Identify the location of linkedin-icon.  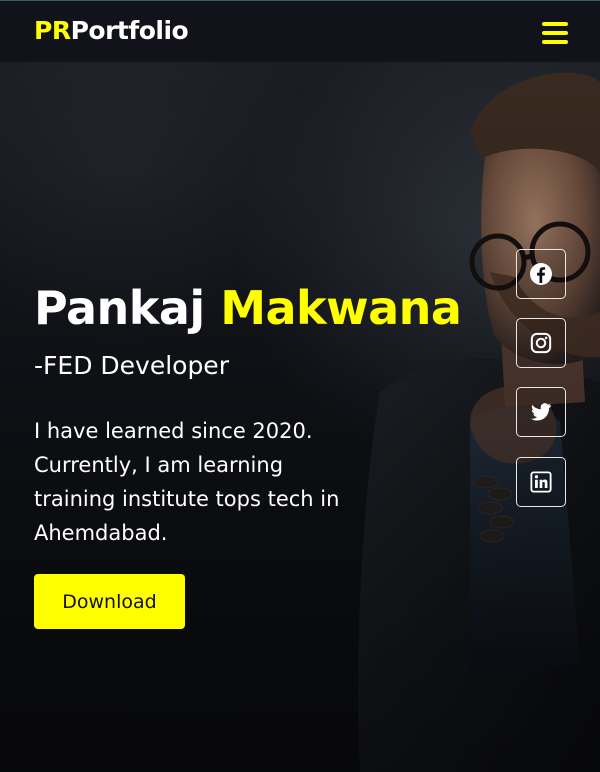
(541, 482).